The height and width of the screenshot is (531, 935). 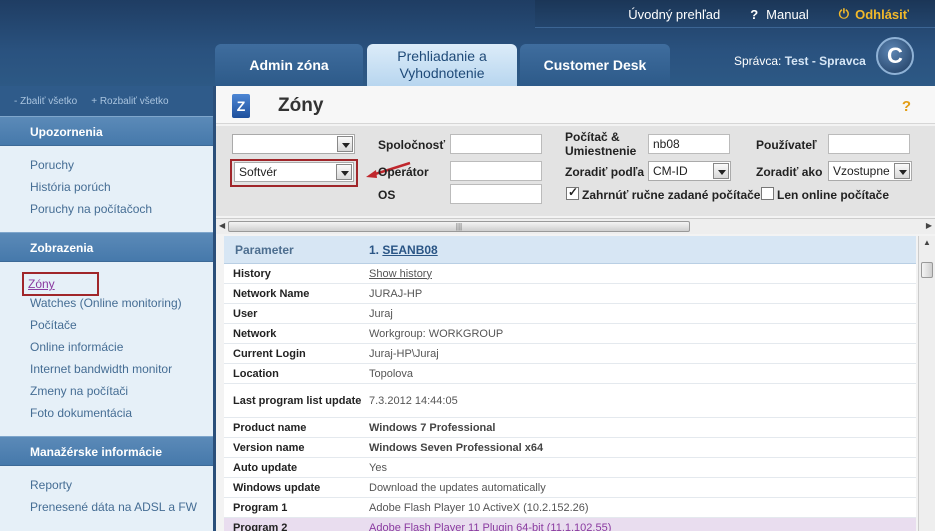 What do you see at coordinates (269, 353) in the screenshot?
I see `row-key: Current Login` at bounding box center [269, 353].